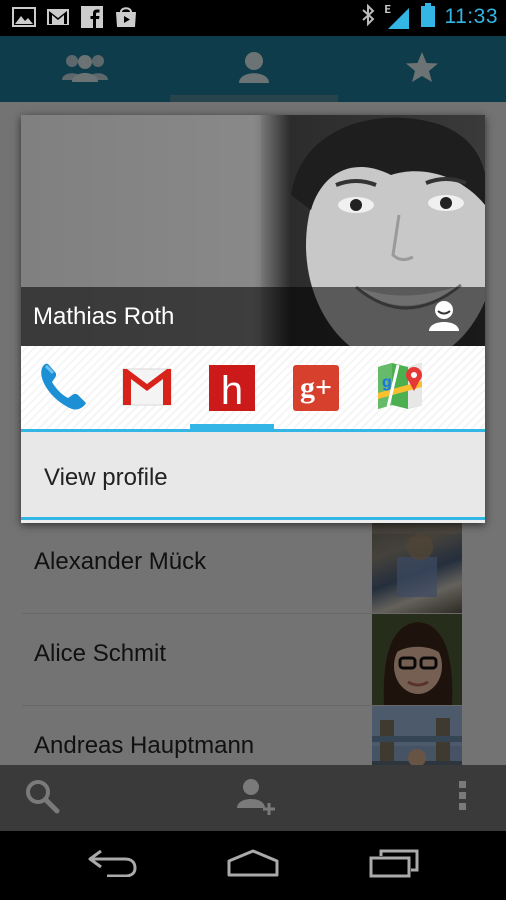 The height and width of the screenshot is (900, 506). Describe the element at coordinates (387, 9) in the screenshot. I see `network-type-label: E` at that location.